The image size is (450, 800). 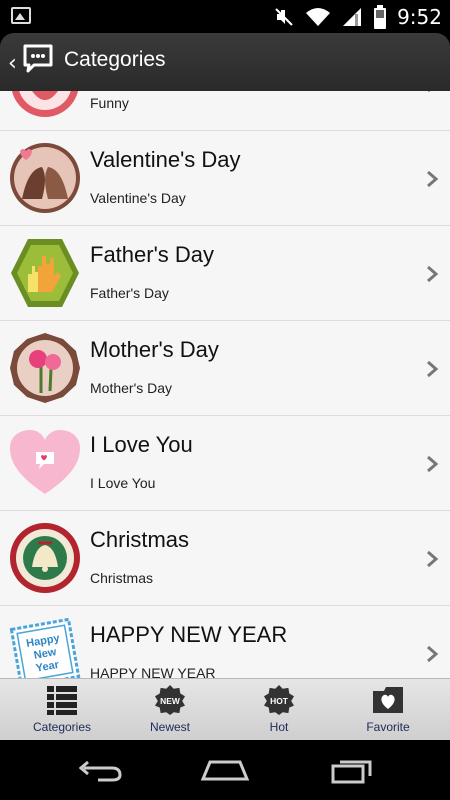 What do you see at coordinates (45, 647) in the screenshot?
I see `new-year-stamp-icon: Happy New Year` at bounding box center [45, 647].